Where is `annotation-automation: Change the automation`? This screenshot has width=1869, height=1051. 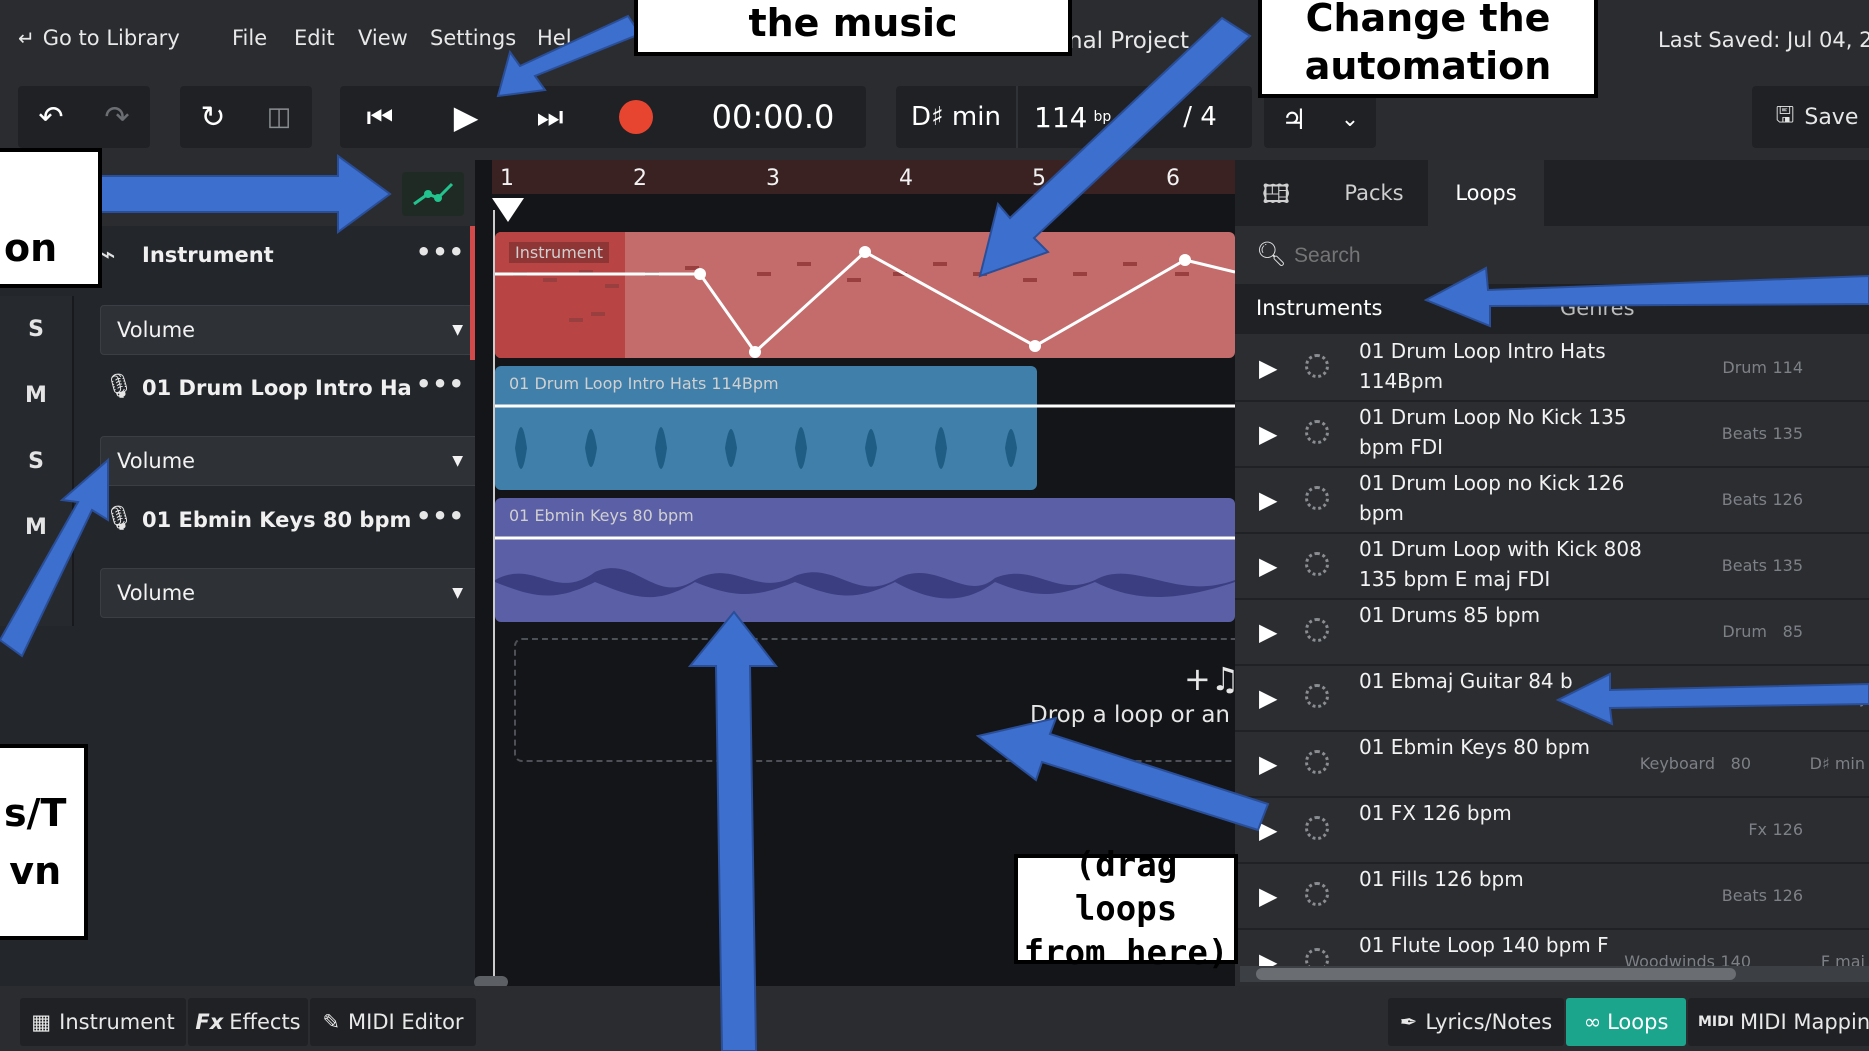 annotation-automation: Change the automation is located at coordinates (1428, 49).